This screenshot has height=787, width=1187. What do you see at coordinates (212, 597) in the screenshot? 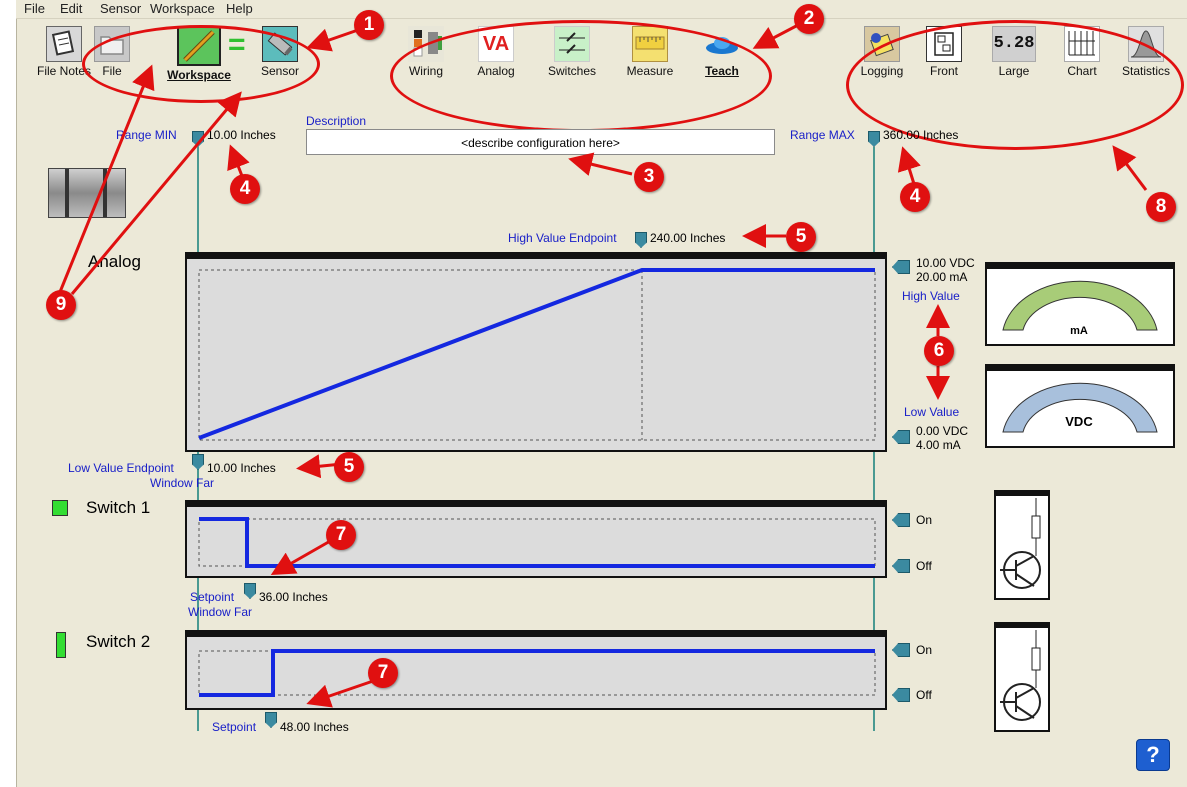
I see `switch1-setpoint-label: Setpoint` at bounding box center [212, 597].